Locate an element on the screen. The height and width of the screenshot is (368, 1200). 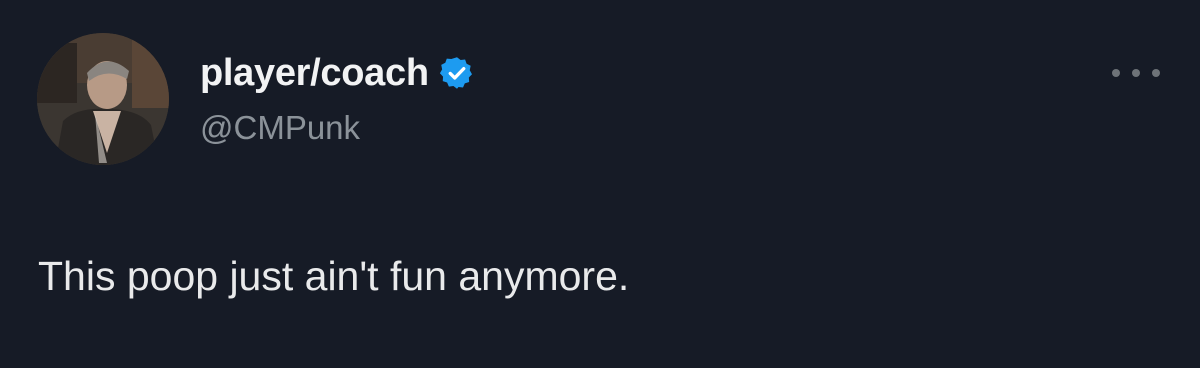
author-display-name: player/coach is located at coordinates (314, 73).